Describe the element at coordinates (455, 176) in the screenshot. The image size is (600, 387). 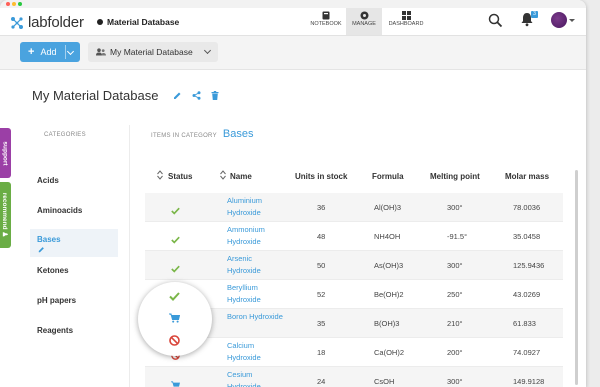
I see `column-header-melting-point: Melting point` at that location.